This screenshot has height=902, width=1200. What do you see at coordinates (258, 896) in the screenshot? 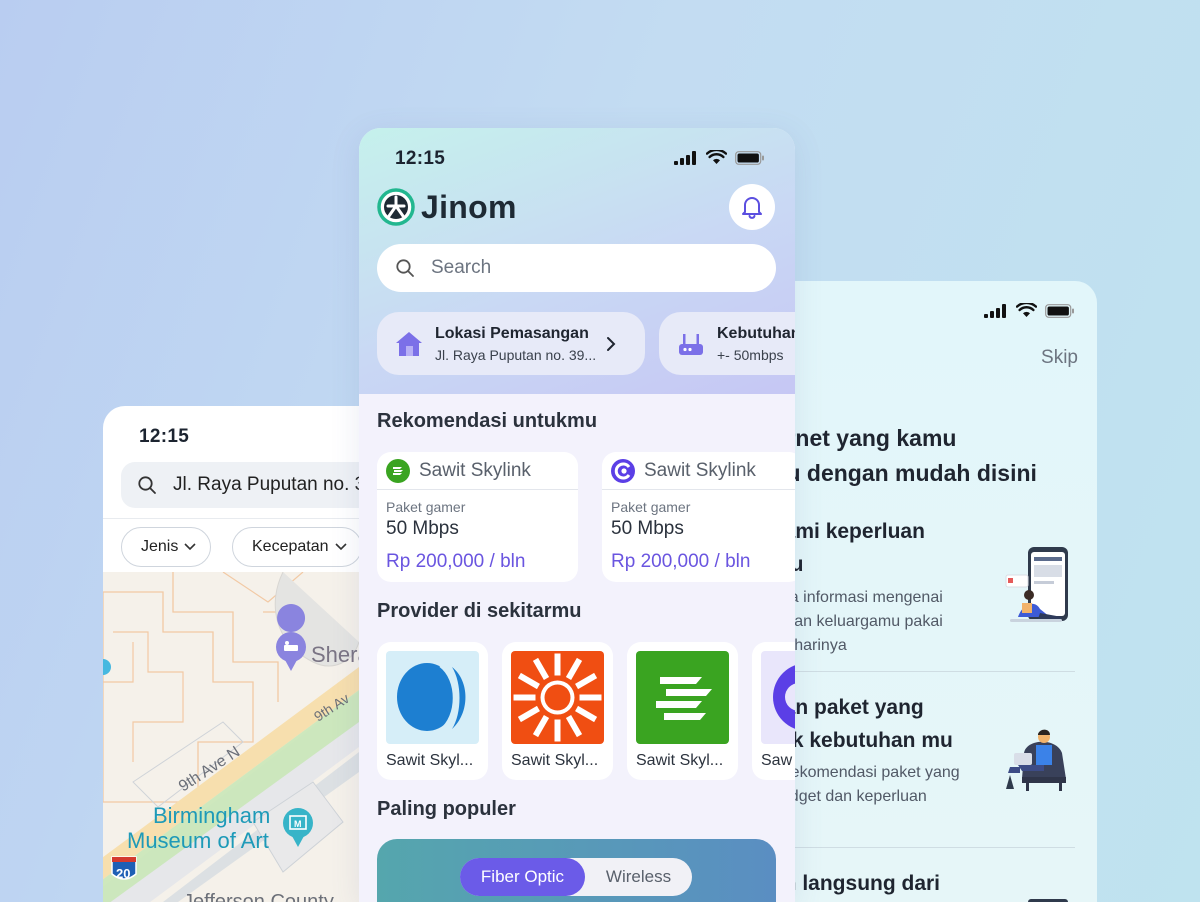
I see `map-label-street: Jefferson County` at bounding box center [258, 896].